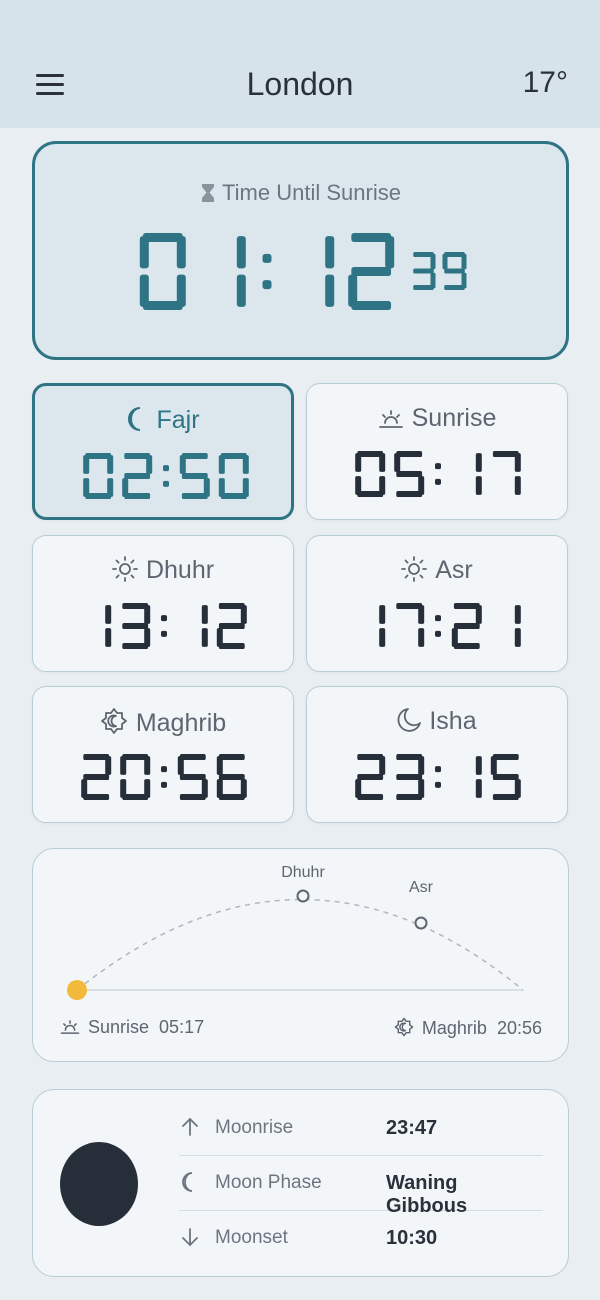 The image size is (600, 1300). I want to click on temperature: 17°, so click(545, 82).